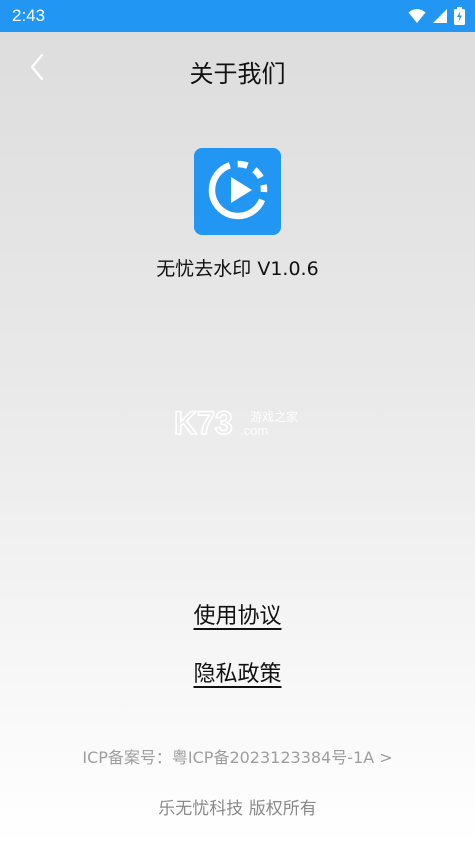 Image resolution: width=475 pixels, height=844 pixels. I want to click on privacy-policy-link-row: 隐私政策, so click(237, 672).